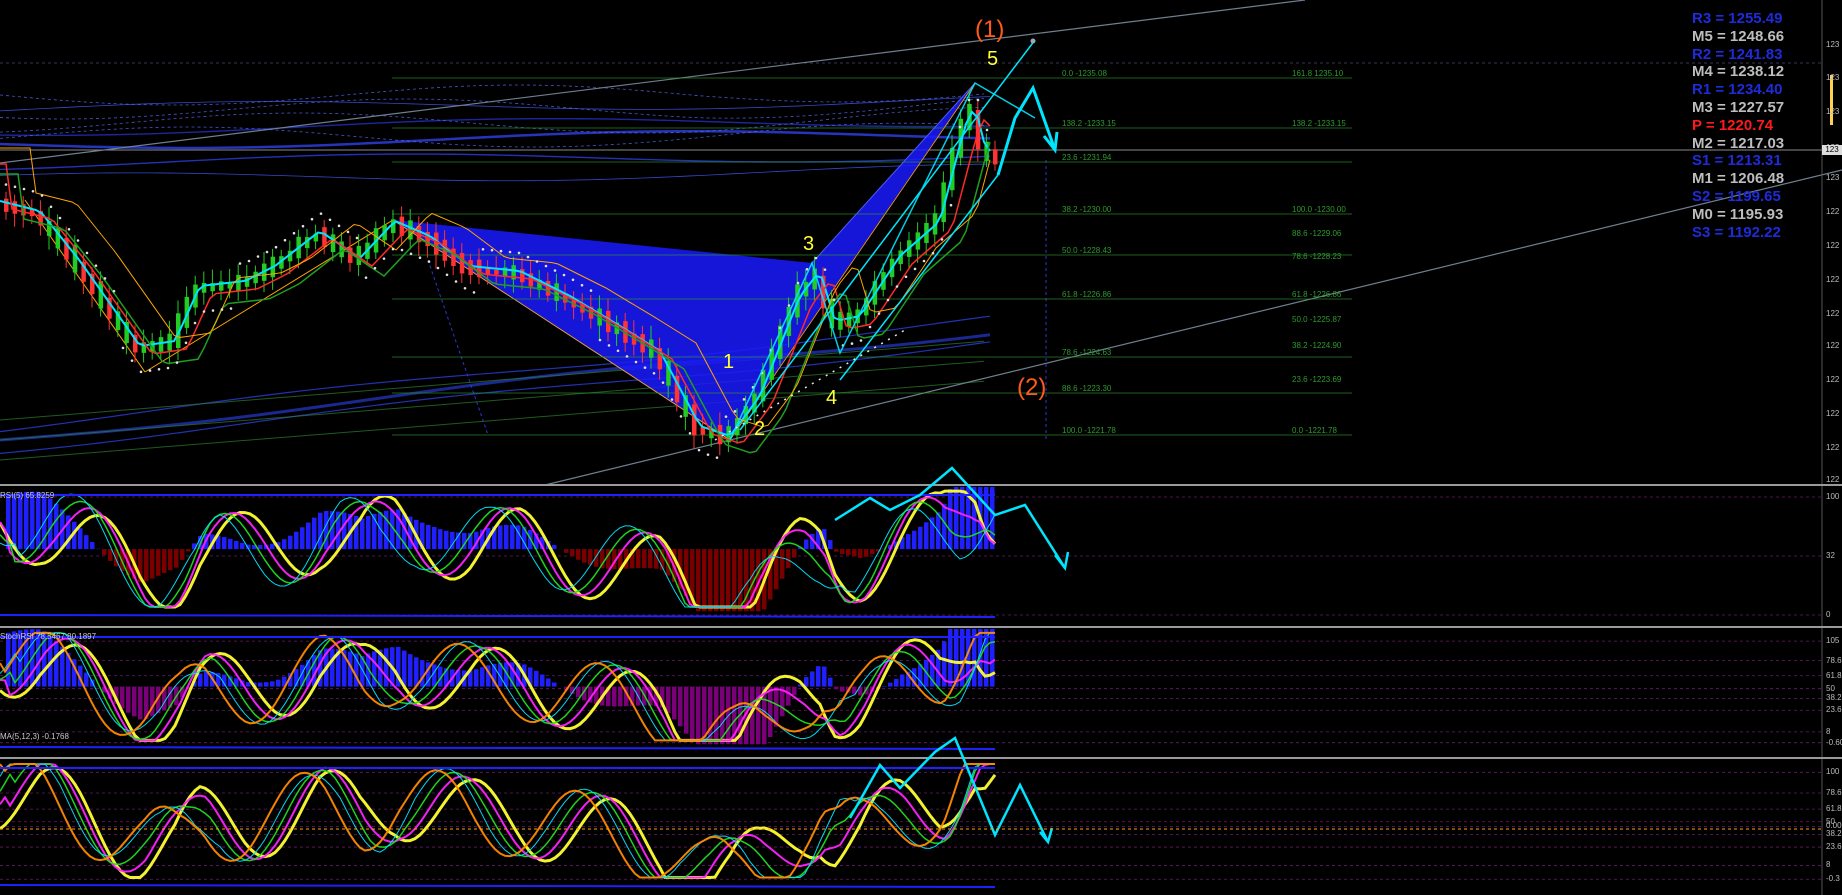 The width and height of the screenshot is (1842, 895). Describe the element at coordinates (1832, 150) in the screenshot. I see `current-price-tag: 123` at that location.